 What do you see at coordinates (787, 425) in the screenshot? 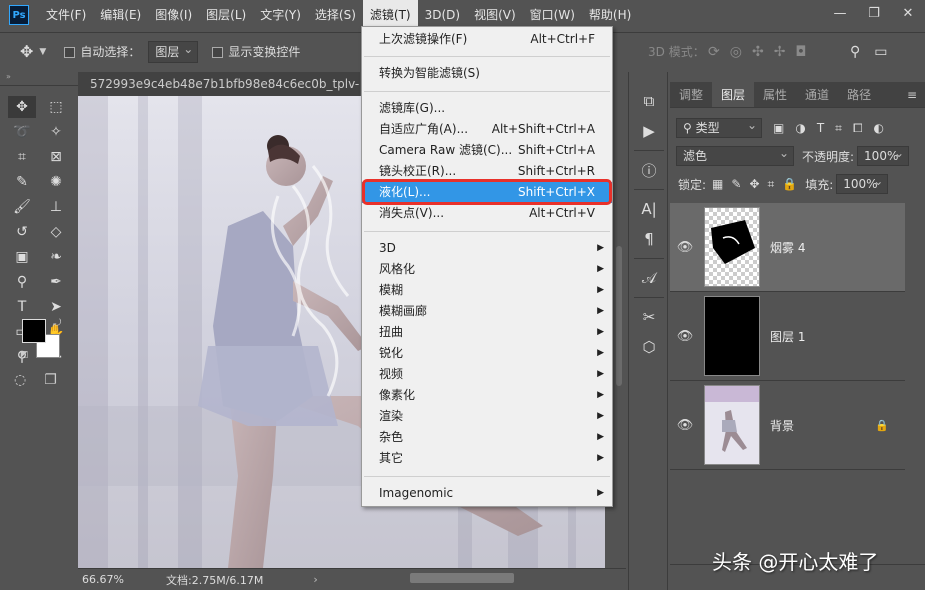
I see `layer-row: 👁 背景 🔒` at bounding box center [787, 425].